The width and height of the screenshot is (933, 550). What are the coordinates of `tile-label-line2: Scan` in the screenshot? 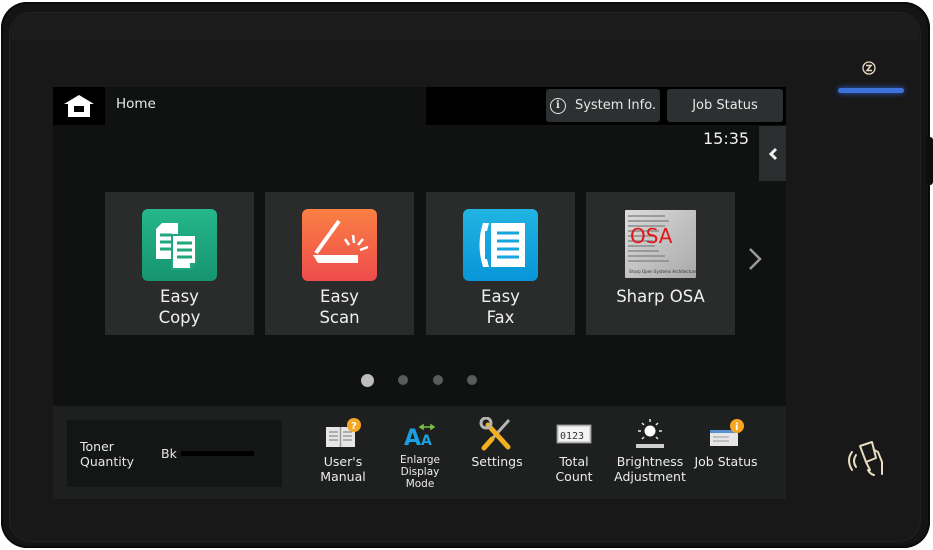 It's located at (339, 317).